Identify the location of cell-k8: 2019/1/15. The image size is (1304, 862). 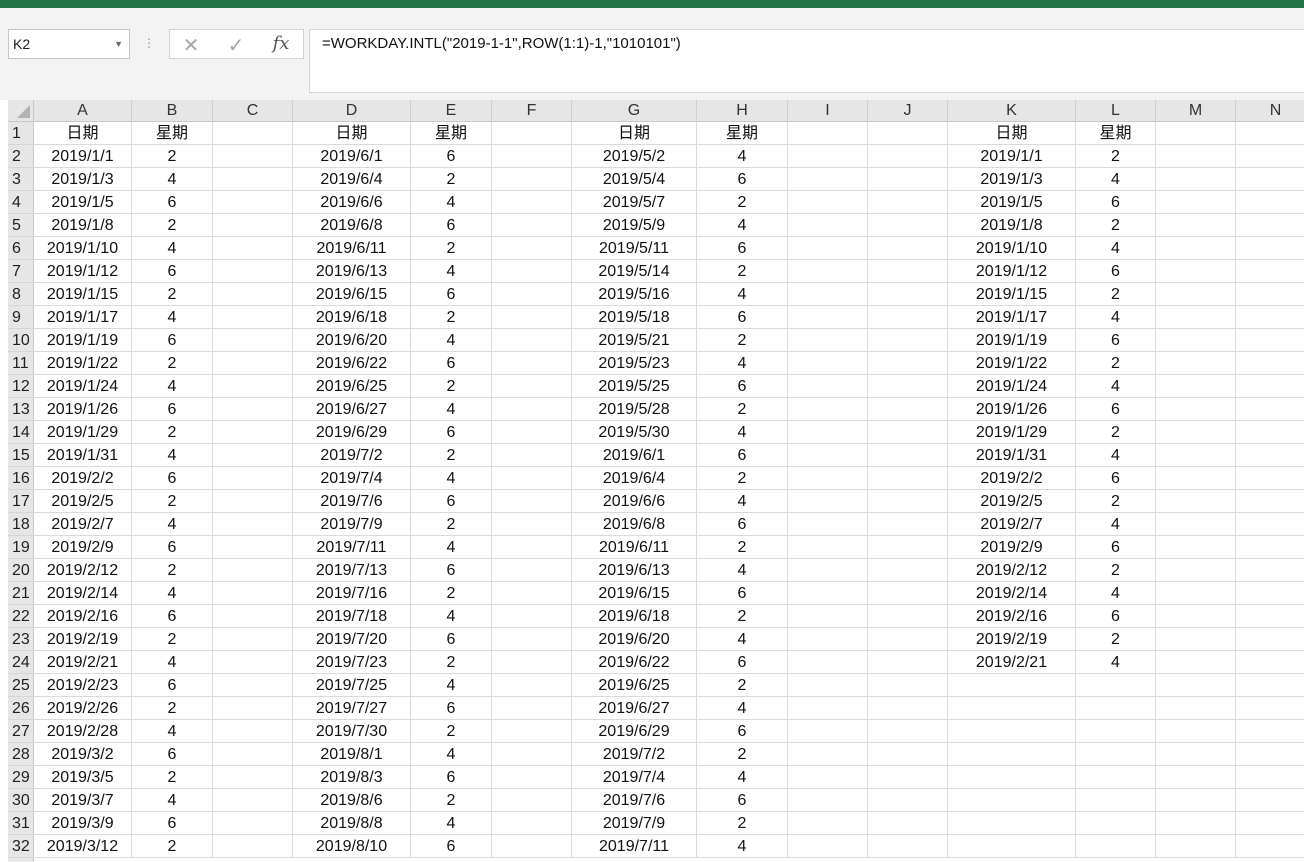
(1012, 294).